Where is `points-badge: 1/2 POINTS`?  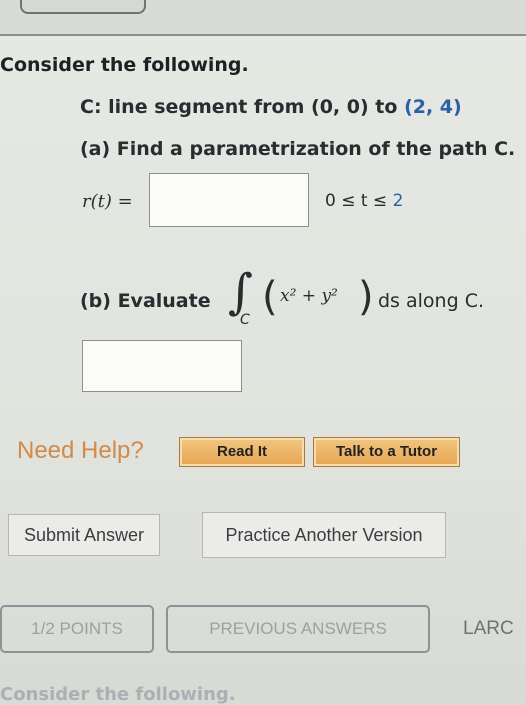
points-badge: 1/2 POINTS is located at coordinates (77, 629).